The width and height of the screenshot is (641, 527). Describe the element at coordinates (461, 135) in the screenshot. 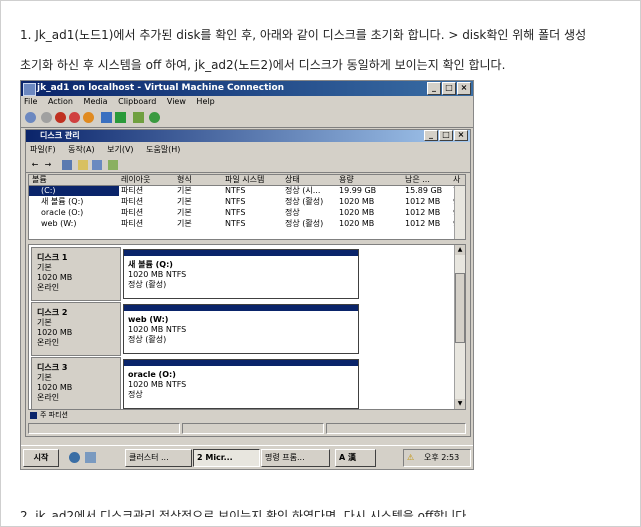

I see `dm-close-button: ×` at that location.